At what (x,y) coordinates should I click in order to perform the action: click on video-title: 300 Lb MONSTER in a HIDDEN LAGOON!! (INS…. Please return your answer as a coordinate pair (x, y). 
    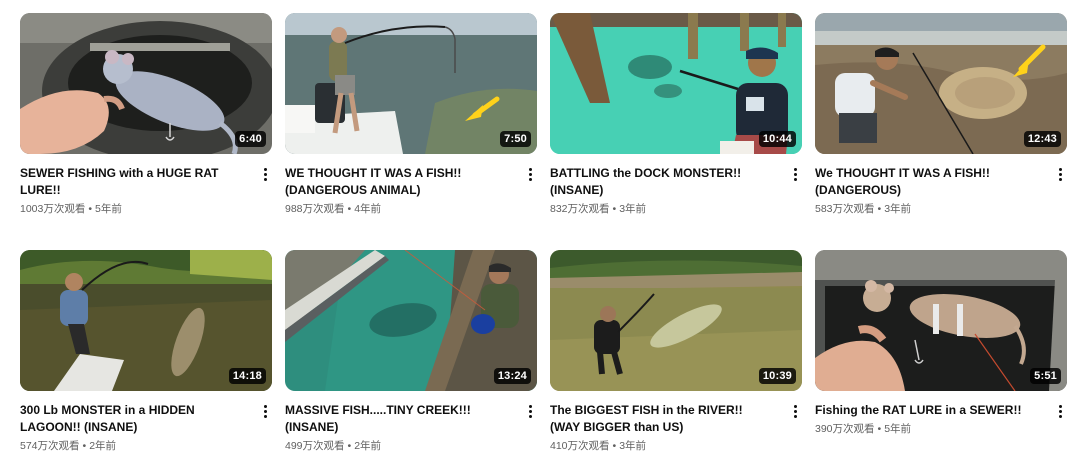
    Looking at the image, I should click on (133, 419).